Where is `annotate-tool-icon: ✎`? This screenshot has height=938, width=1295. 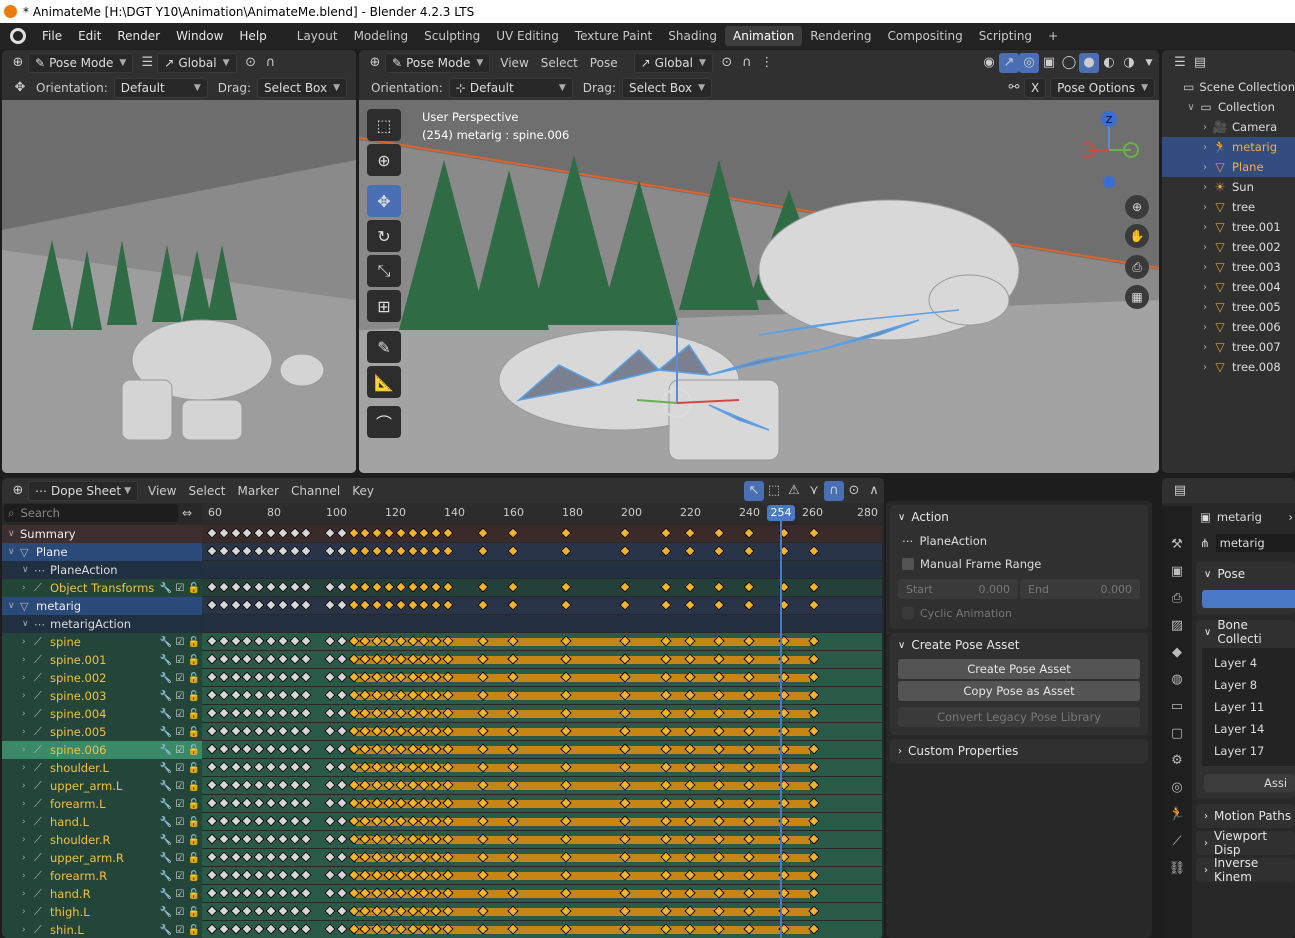
annotate-tool-icon: ✎ is located at coordinates (384, 347).